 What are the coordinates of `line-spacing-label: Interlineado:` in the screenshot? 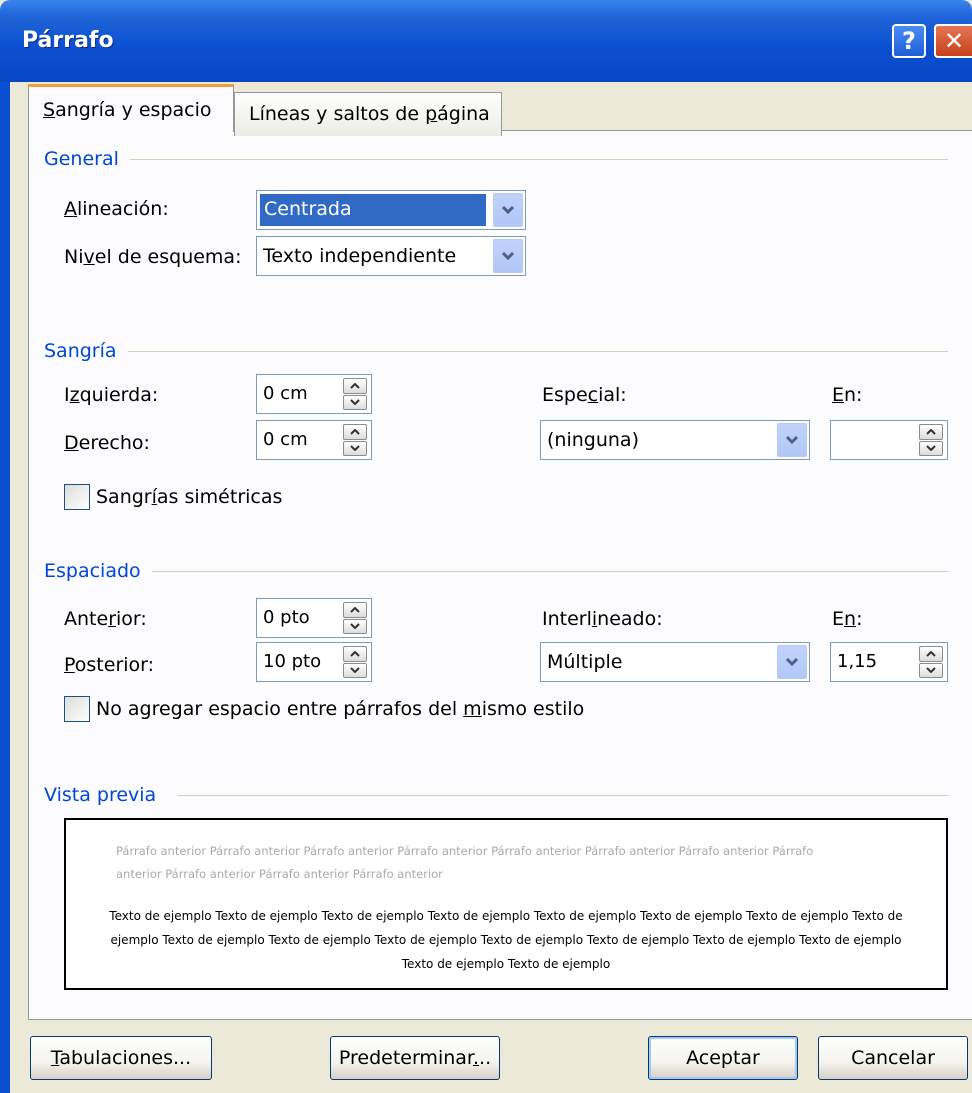 It's located at (602, 619).